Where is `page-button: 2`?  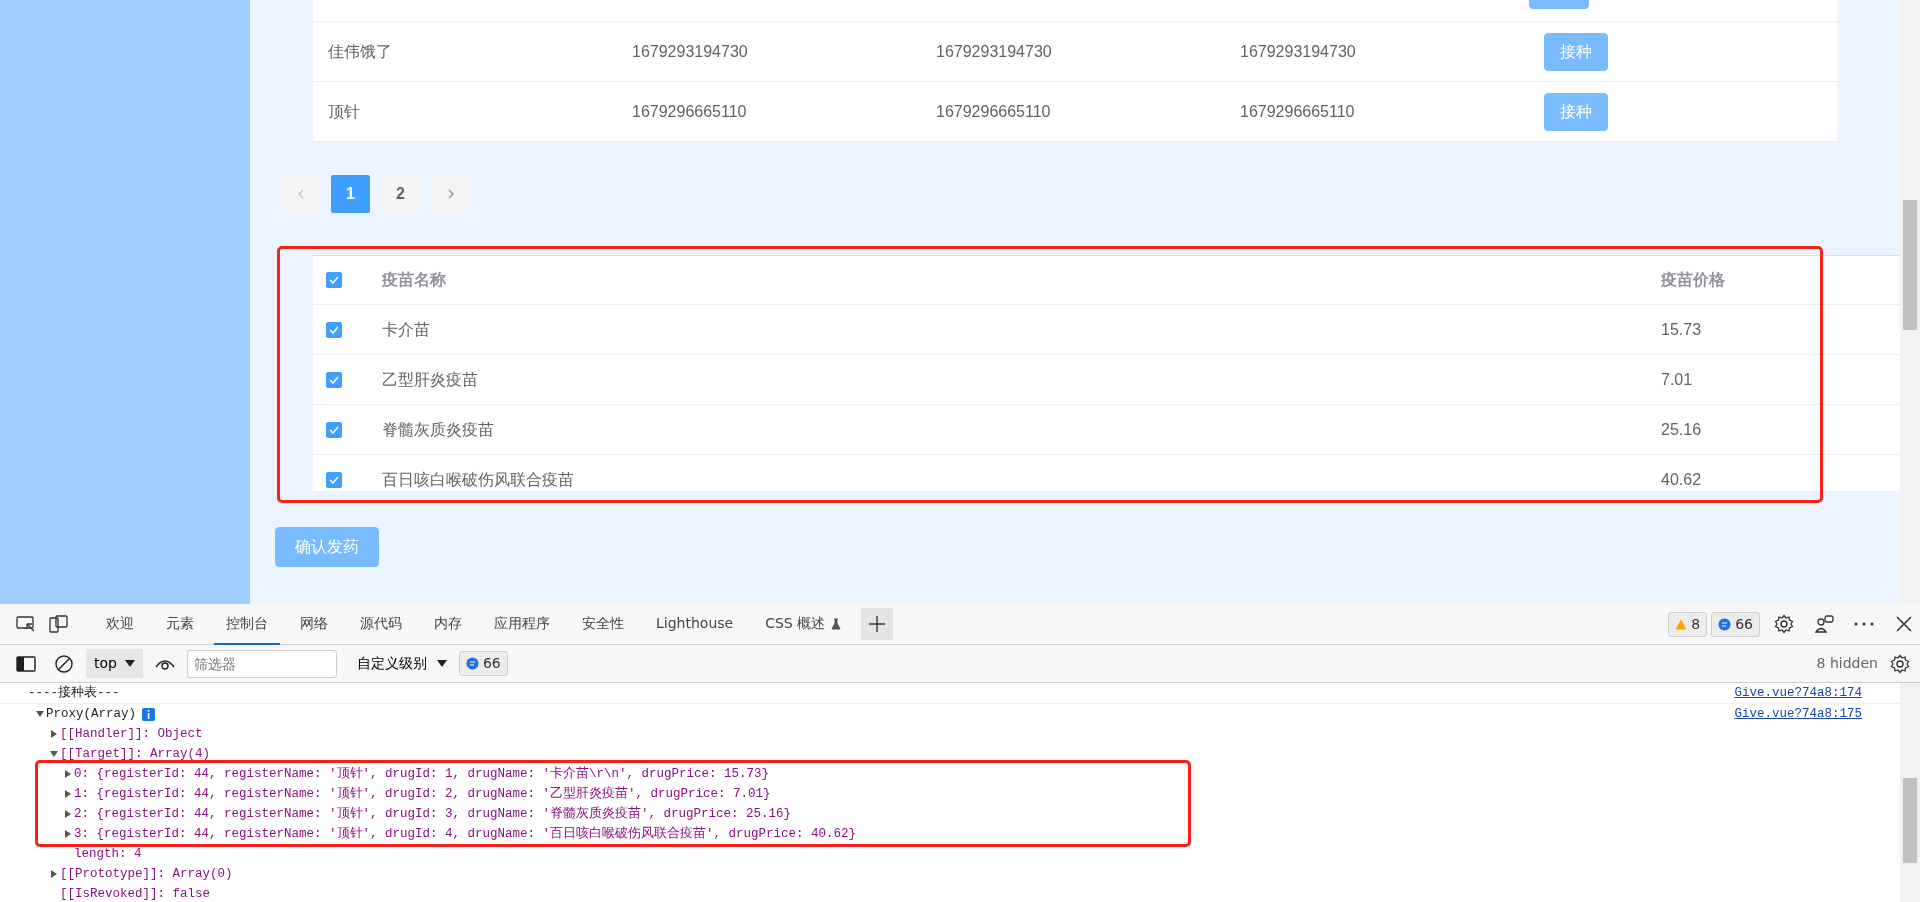
page-button: 2 is located at coordinates (400, 194).